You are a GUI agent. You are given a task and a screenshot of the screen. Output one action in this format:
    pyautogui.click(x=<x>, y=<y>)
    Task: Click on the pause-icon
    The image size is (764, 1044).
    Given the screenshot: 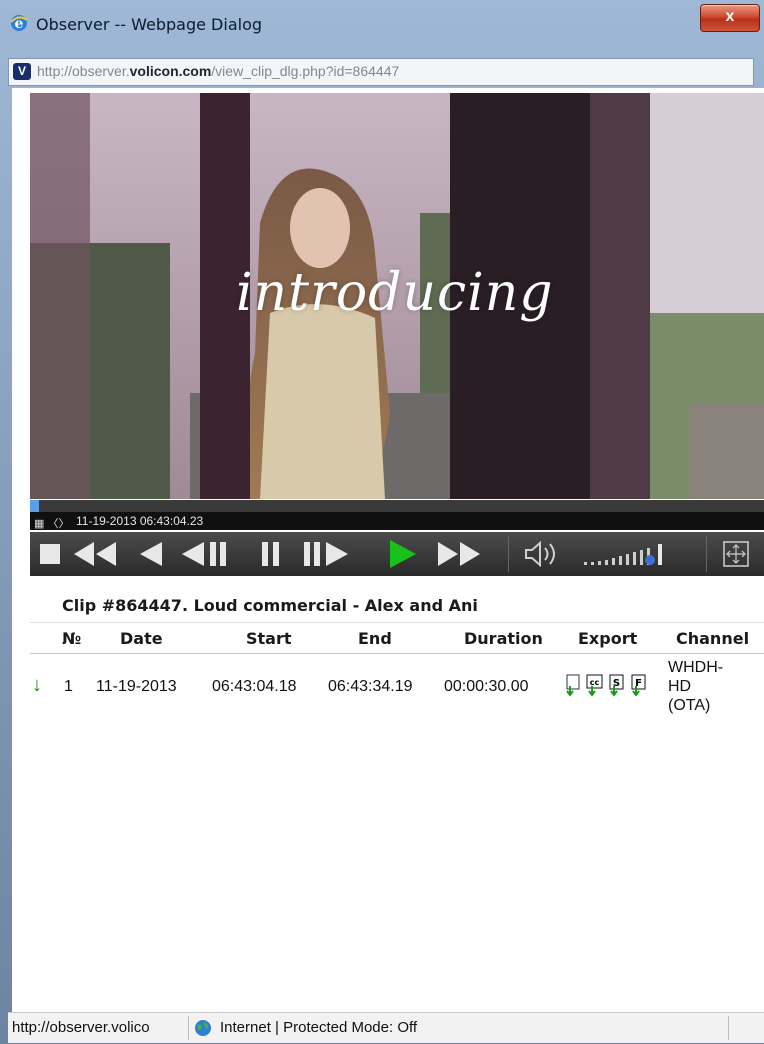 What is the action you would take?
    pyautogui.click(x=270, y=554)
    